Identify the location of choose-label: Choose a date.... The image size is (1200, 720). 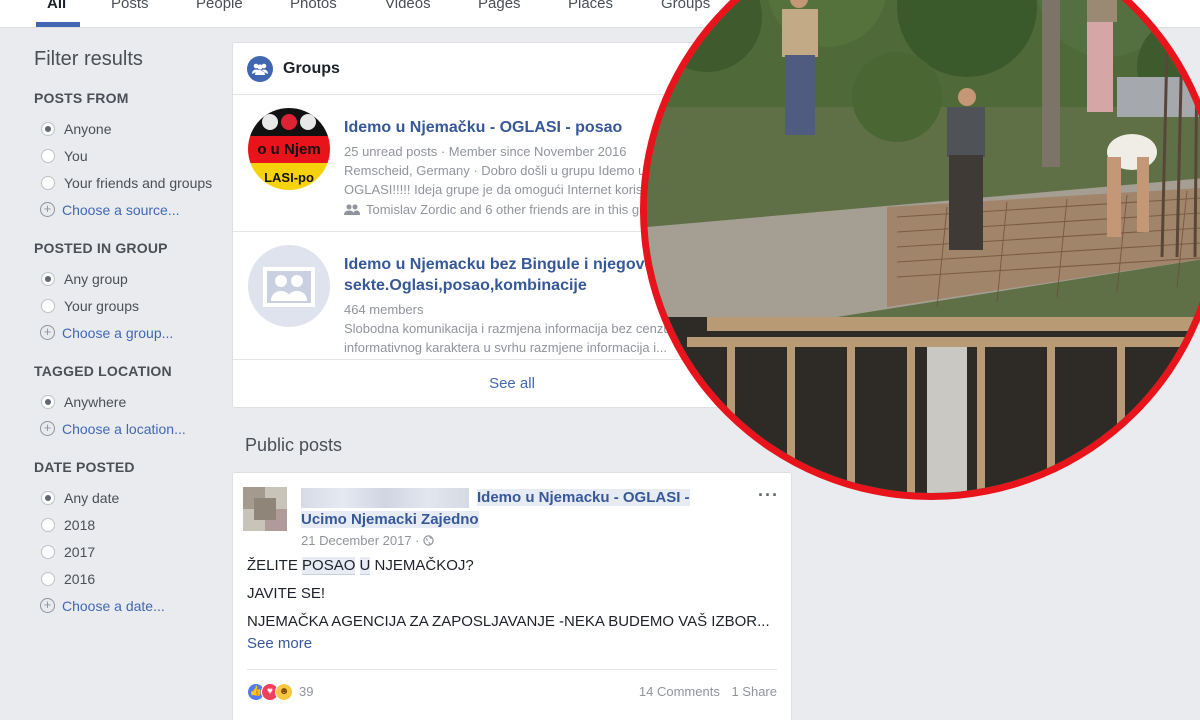
(113, 605).